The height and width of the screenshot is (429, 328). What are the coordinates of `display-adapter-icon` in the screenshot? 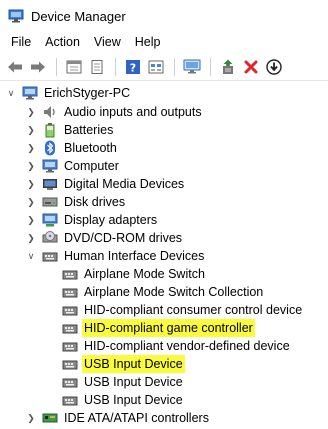 It's located at (50, 220).